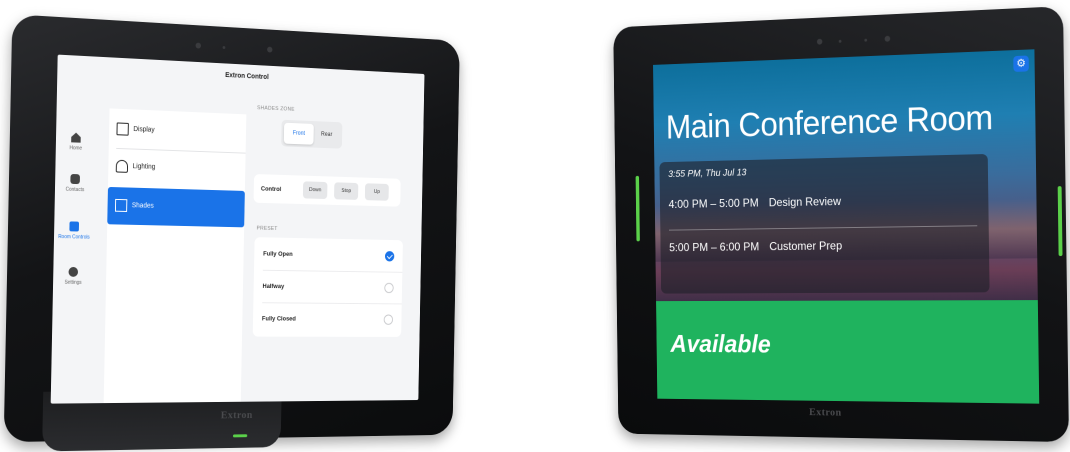 This screenshot has width=1070, height=452. What do you see at coordinates (73, 282) in the screenshot?
I see `nav-label: Settings` at bounding box center [73, 282].